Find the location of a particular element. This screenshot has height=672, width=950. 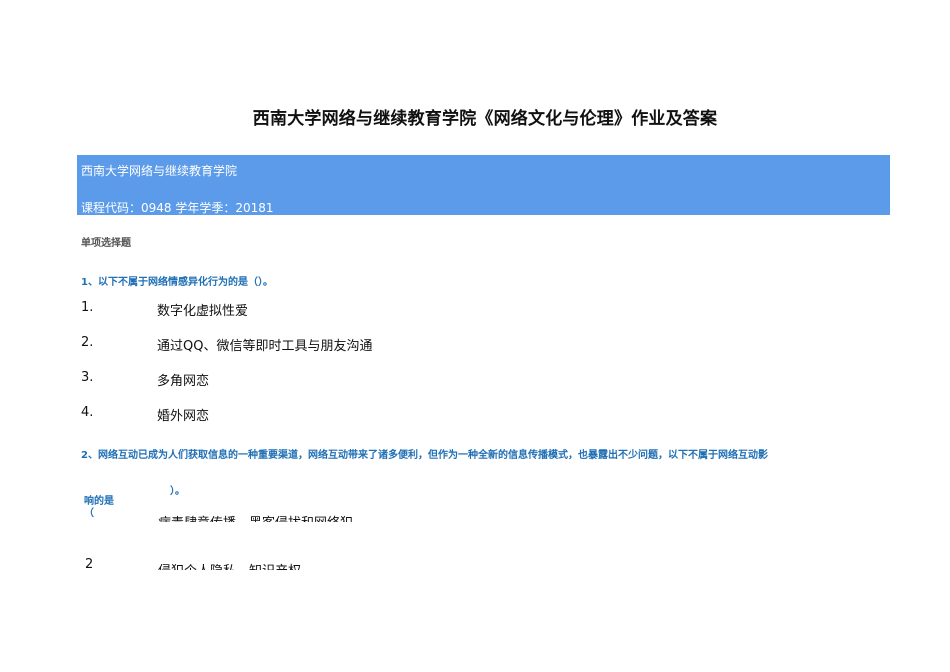

option-text: 婚外网恋 is located at coordinates (183, 416).